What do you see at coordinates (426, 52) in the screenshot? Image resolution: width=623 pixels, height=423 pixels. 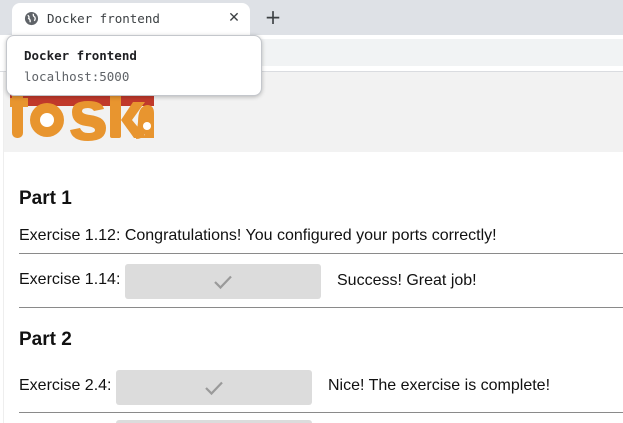 I see `address-bar` at bounding box center [426, 52].